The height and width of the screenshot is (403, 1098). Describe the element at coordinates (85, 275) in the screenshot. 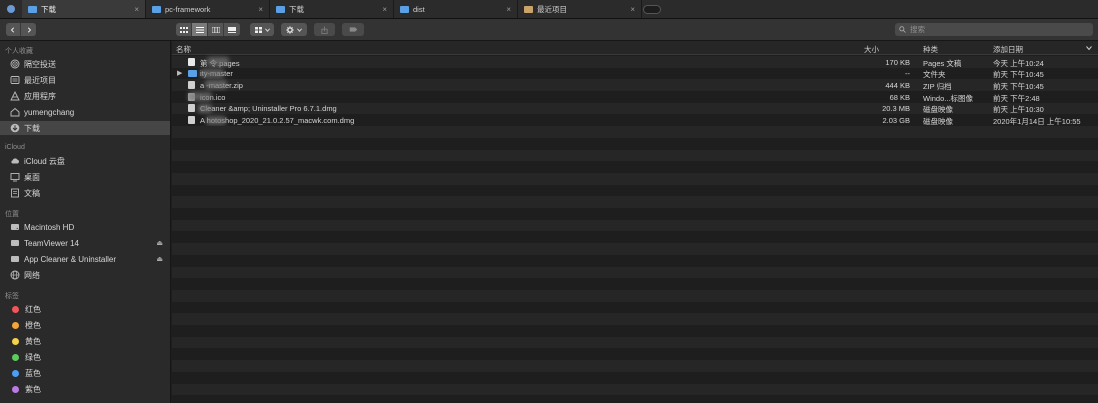

I see `sidebar-item-network: 网络` at that location.